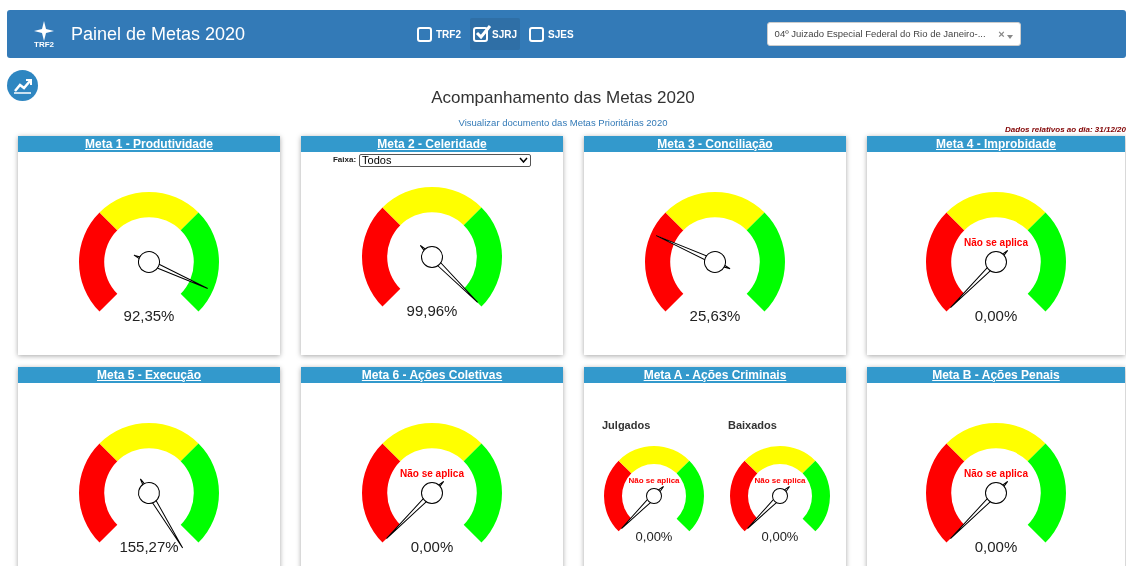 This screenshot has width=1126, height=566. What do you see at coordinates (439, 34) in the screenshot?
I see `section-checkbox: TRF2` at bounding box center [439, 34].